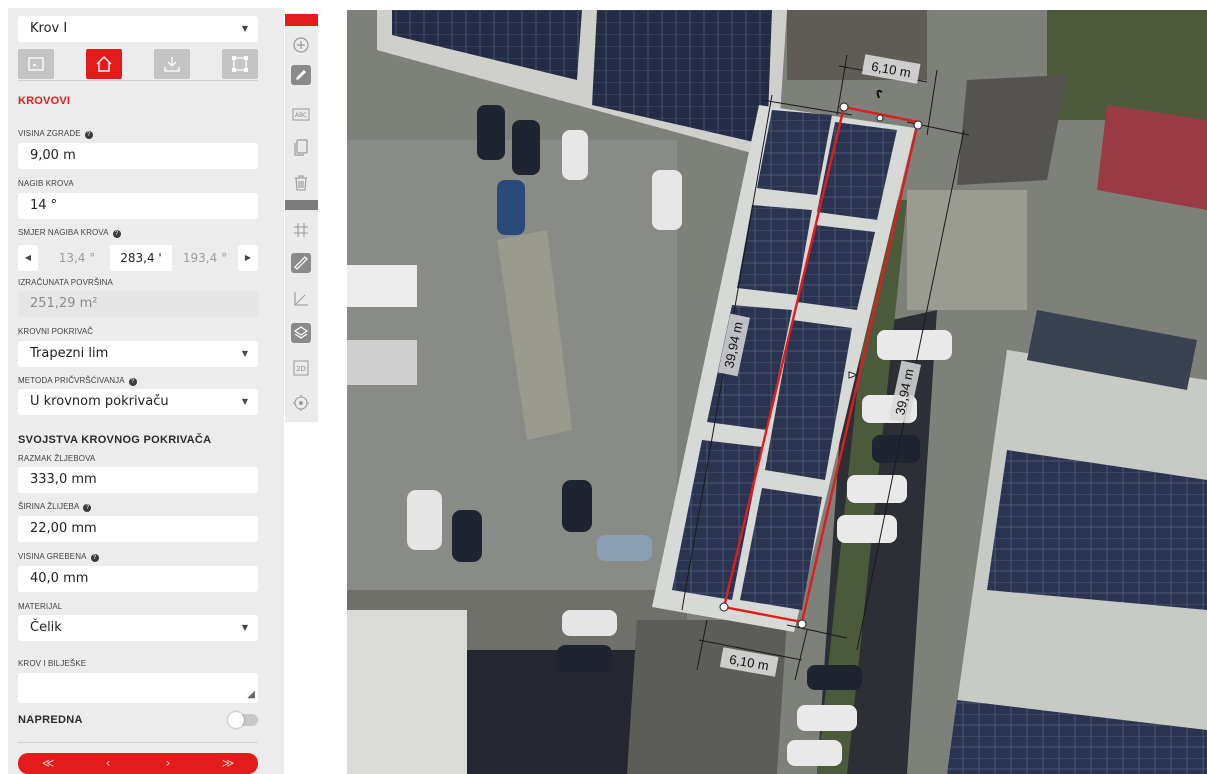  I want to click on roof-pitch-input: 14 °, so click(138, 206).